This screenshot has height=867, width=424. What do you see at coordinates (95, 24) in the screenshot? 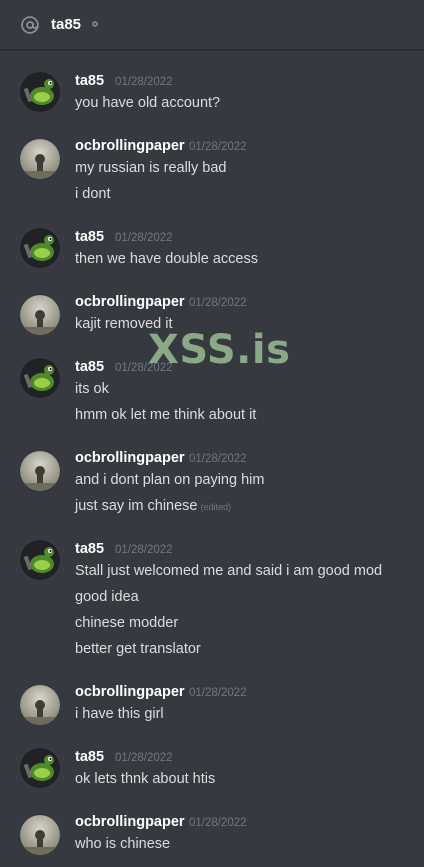
I see `status-offline-icon` at bounding box center [95, 24].